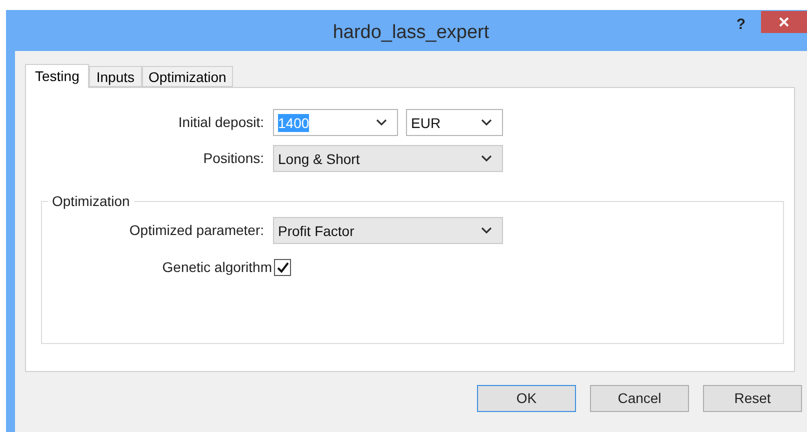 The height and width of the screenshot is (432, 807). I want to click on window-title: hardo_lass_expert, so click(411, 33).